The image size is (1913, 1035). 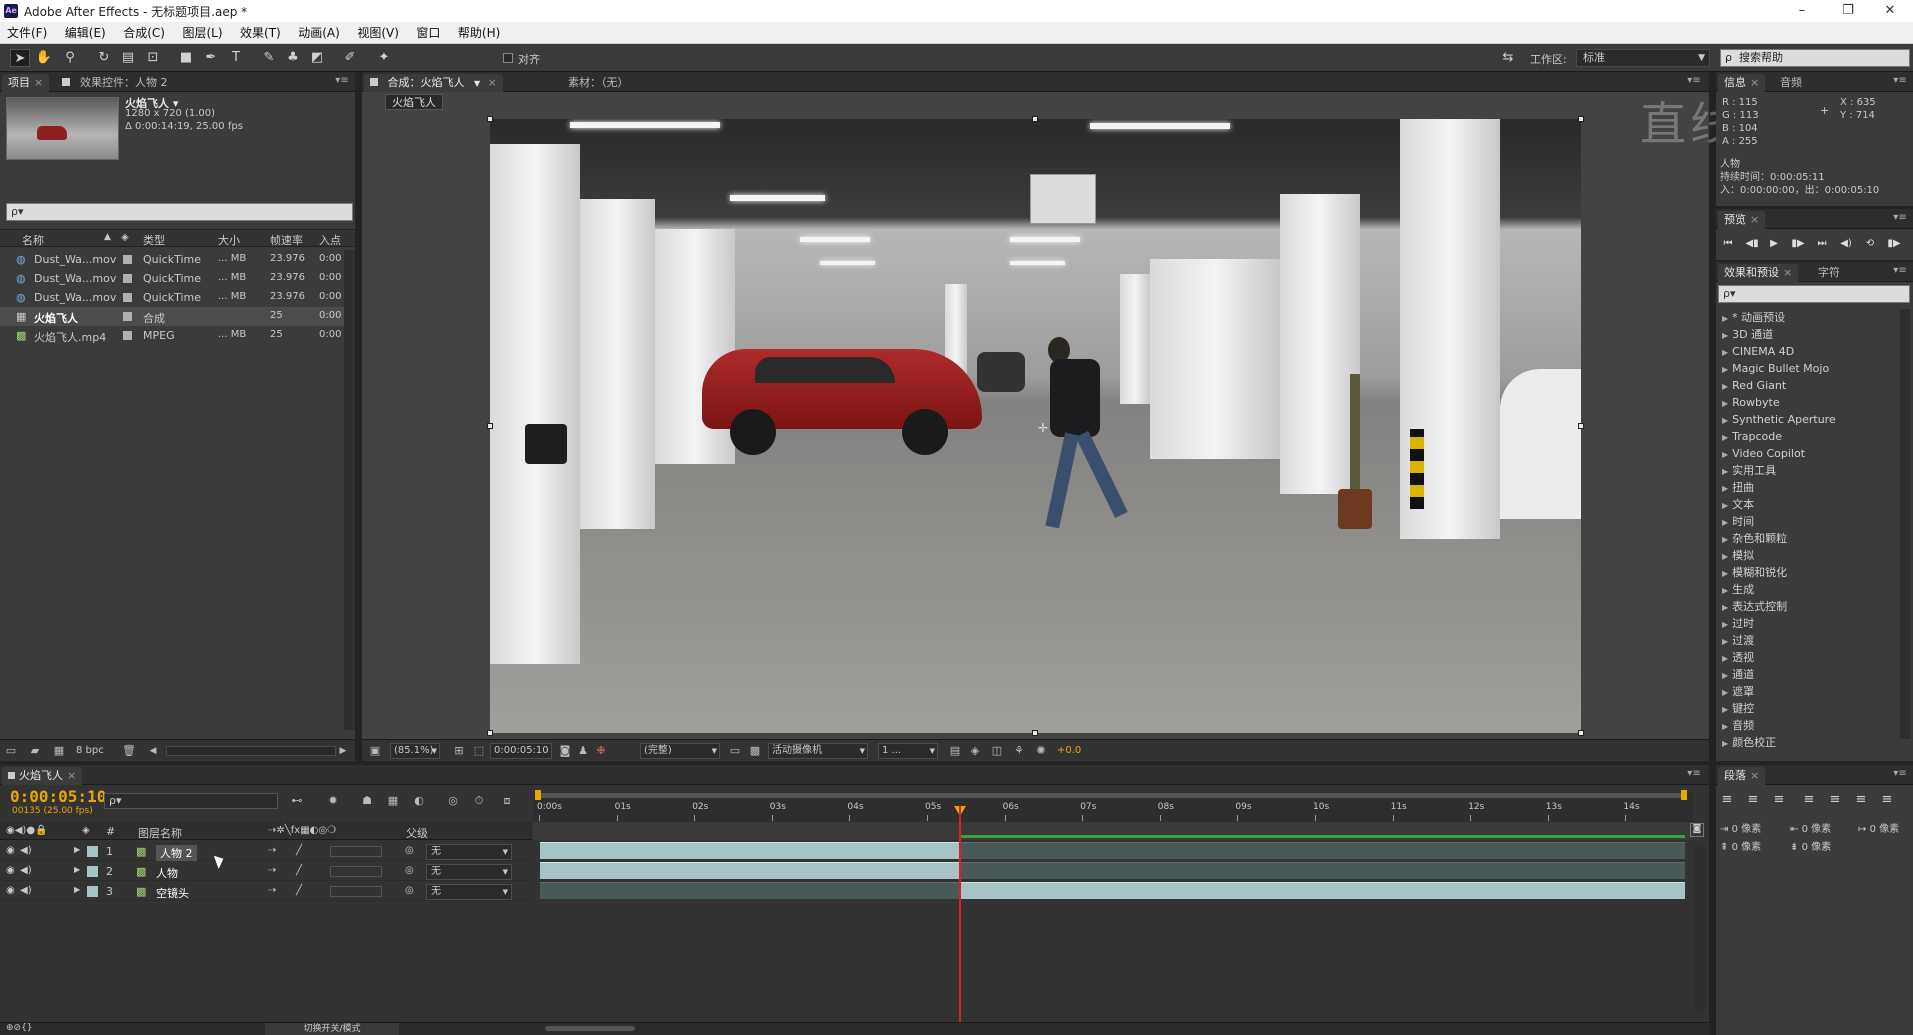 I want to click on always-preview-icon: ▣, so click(x=375, y=751).